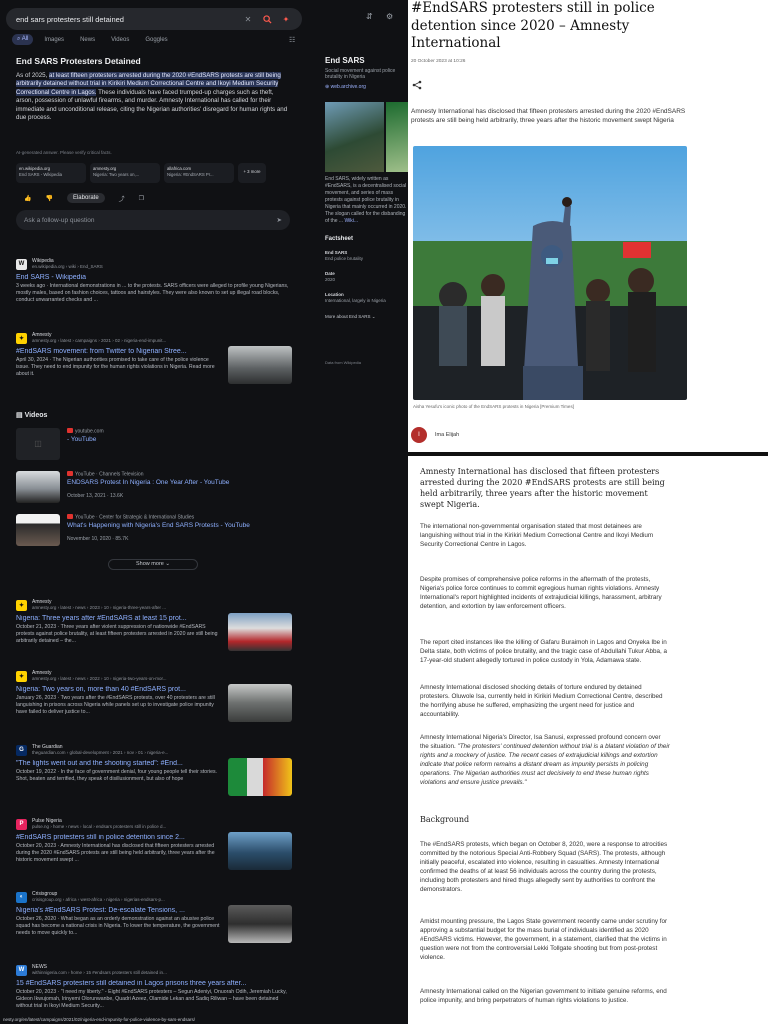 This screenshot has height=1024, width=768. What do you see at coordinates (438, 61) in the screenshot?
I see `article-date: 20 October 2023 at 10:26` at bounding box center [438, 61].